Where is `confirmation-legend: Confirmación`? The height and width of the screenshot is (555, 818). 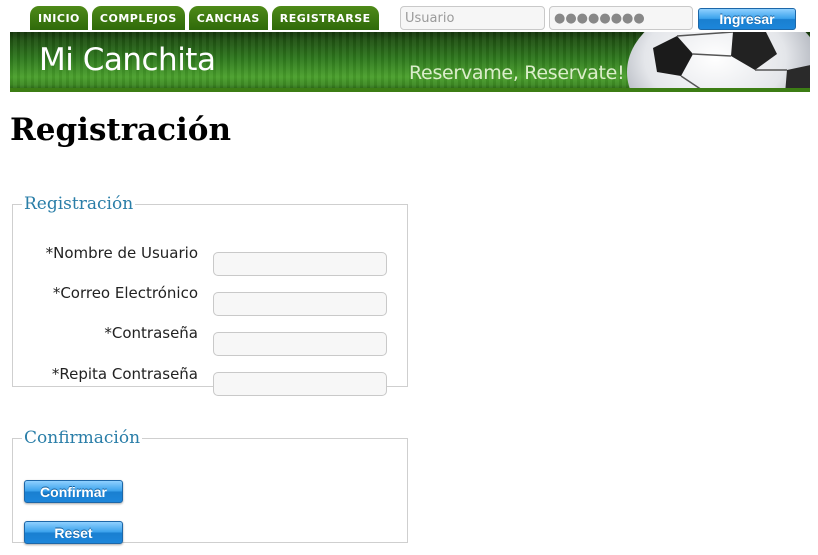
confirmation-legend: Confirmación is located at coordinates (82, 438).